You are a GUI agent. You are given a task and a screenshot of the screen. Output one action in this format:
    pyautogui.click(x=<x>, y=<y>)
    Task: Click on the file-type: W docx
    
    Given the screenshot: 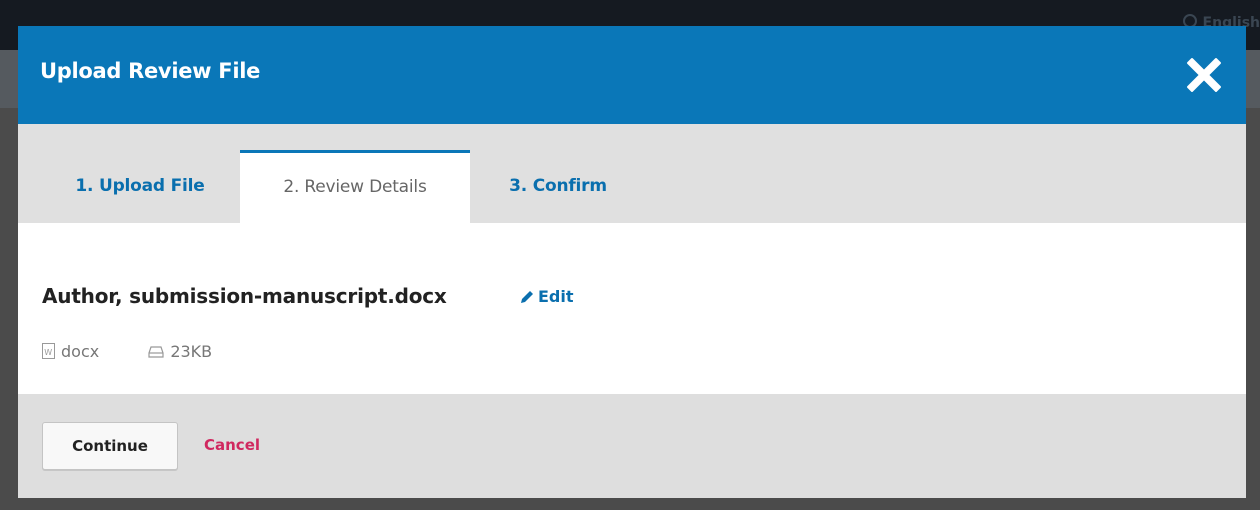 What is the action you would take?
    pyautogui.click(x=70, y=351)
    